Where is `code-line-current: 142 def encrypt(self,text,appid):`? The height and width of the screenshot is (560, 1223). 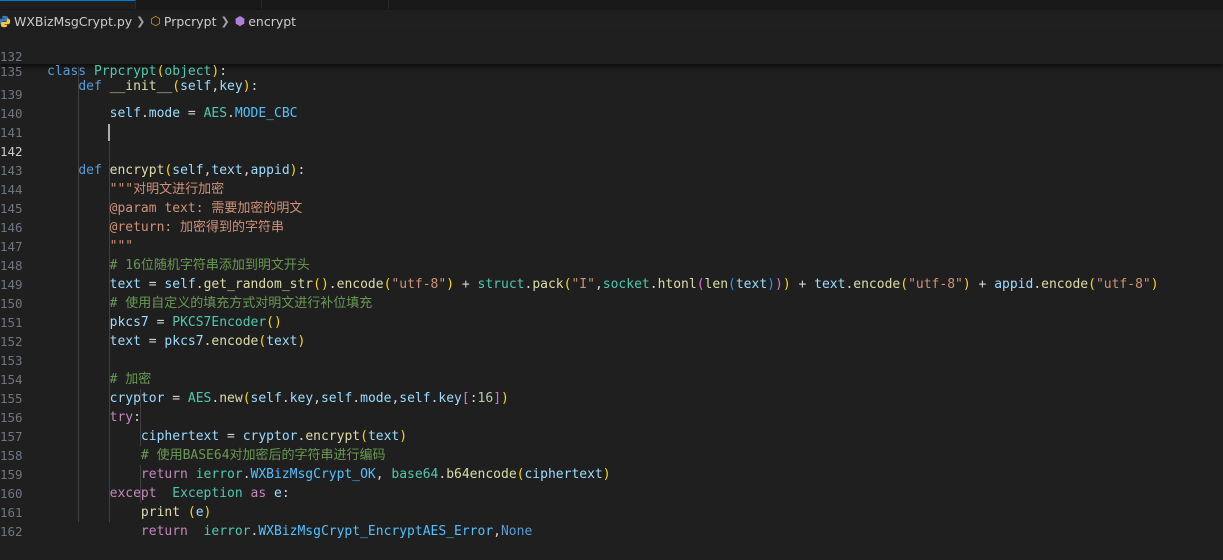
code-line-current: 142 def encrypt(self,text,appid): is located at coordinates (611, 150).